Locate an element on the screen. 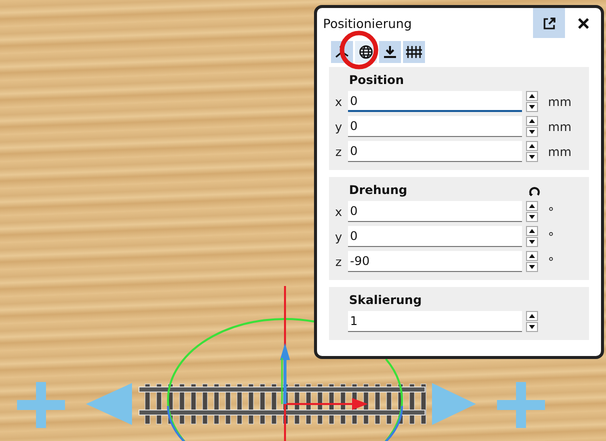 The image size is (606, 441). x-axis-arrow is located at coordinates (326, 404).